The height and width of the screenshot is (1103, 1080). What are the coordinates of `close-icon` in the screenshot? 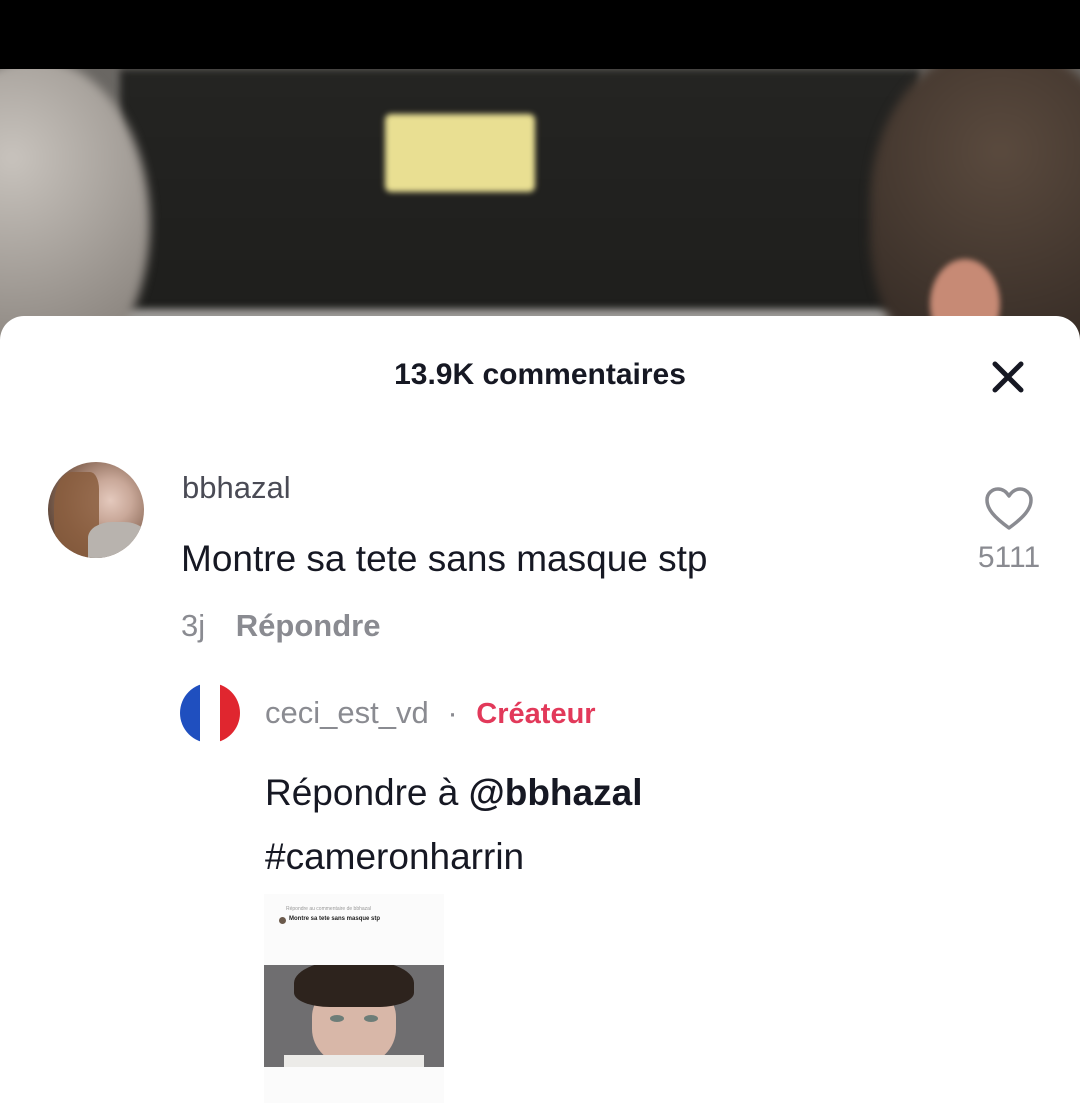 It's located at (1008, 377).